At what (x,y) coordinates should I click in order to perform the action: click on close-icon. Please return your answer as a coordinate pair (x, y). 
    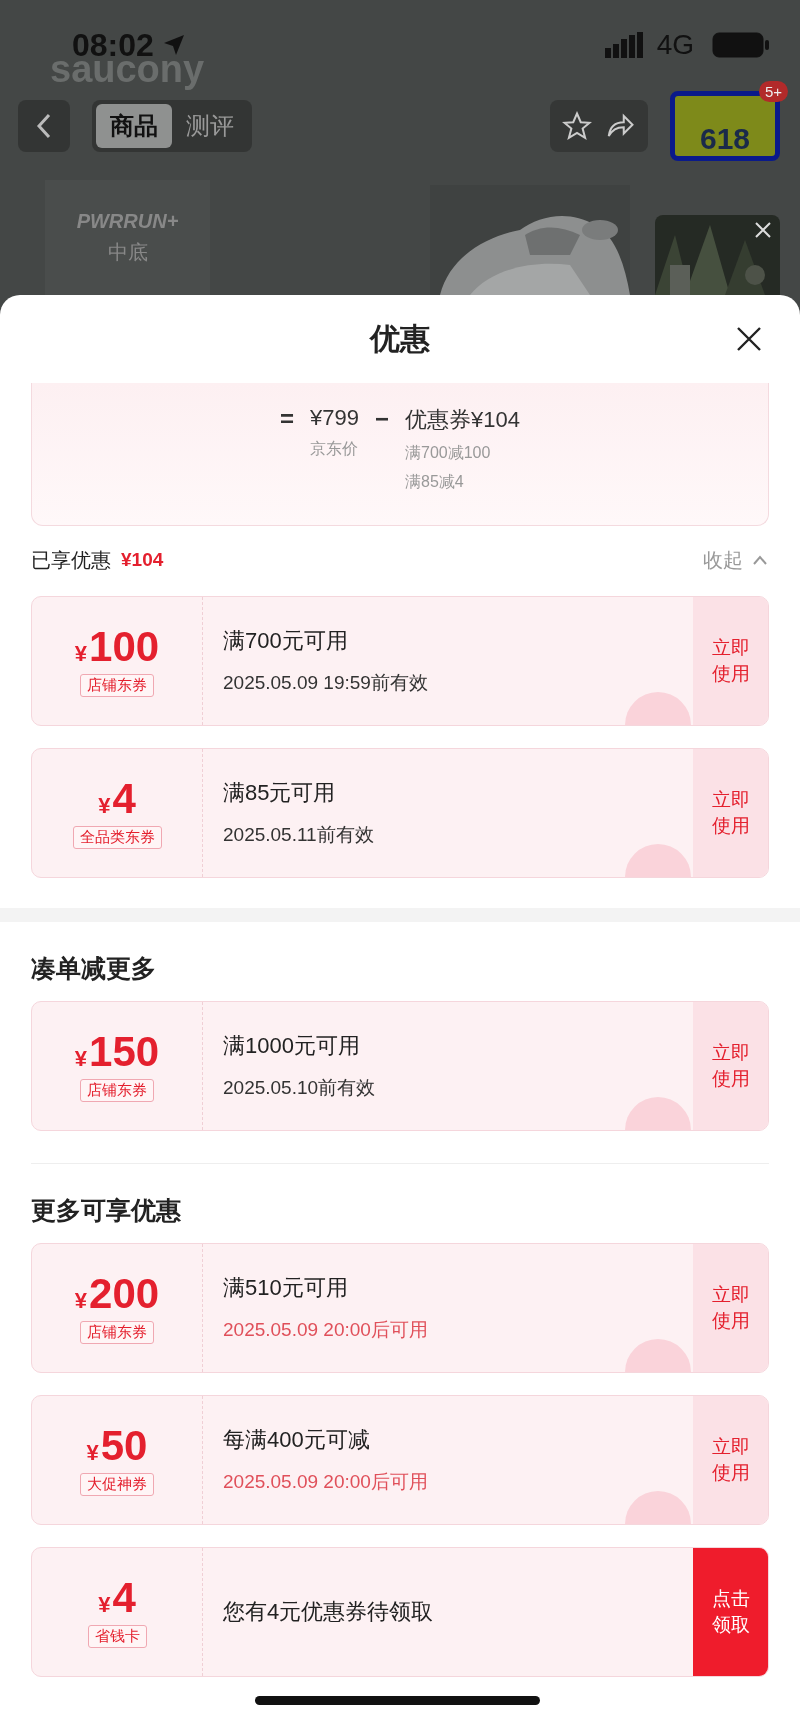
    Looking at the image, I should click on (749, 339).